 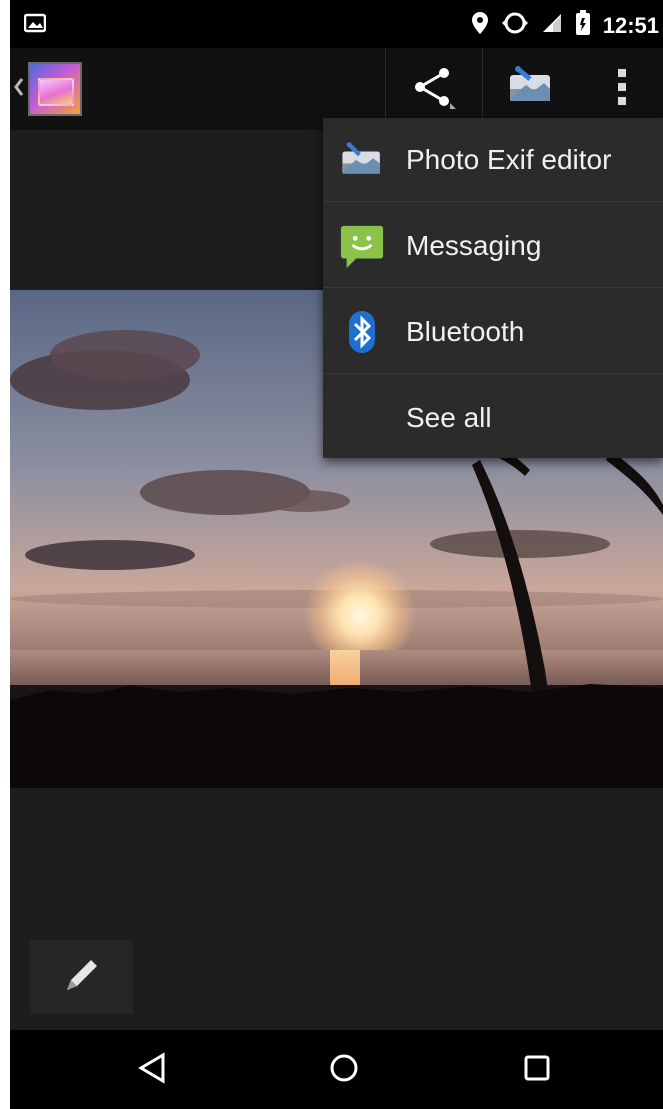 I want to click on nav-home-button, so click(x=344, y=1070).